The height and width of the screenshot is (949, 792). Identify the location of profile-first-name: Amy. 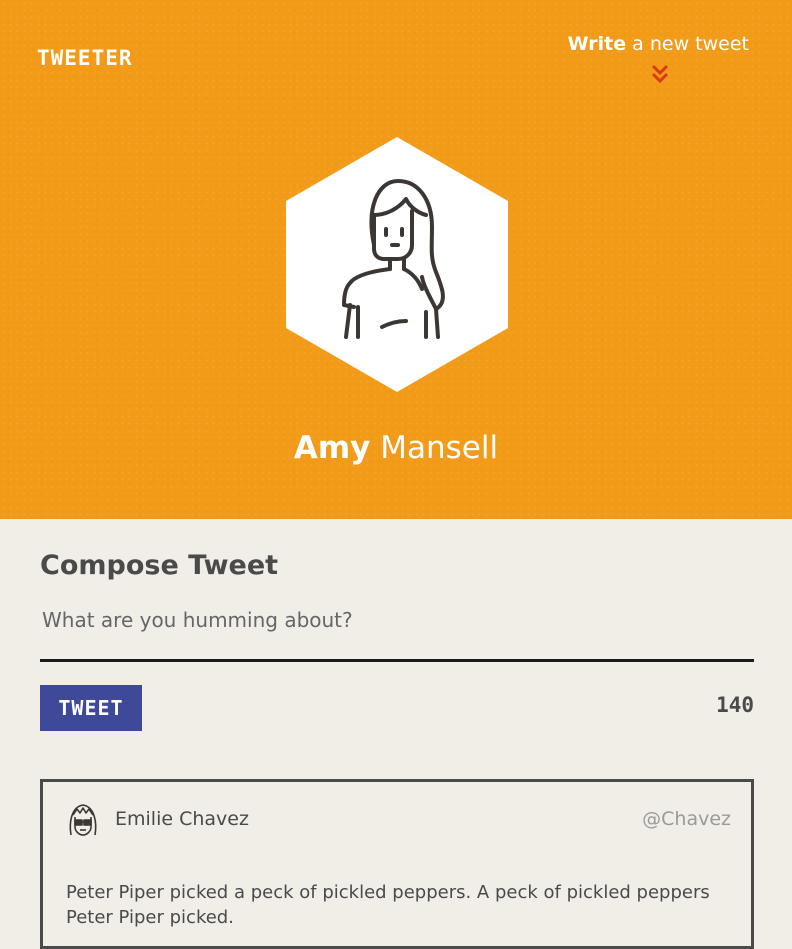
(332, 448).